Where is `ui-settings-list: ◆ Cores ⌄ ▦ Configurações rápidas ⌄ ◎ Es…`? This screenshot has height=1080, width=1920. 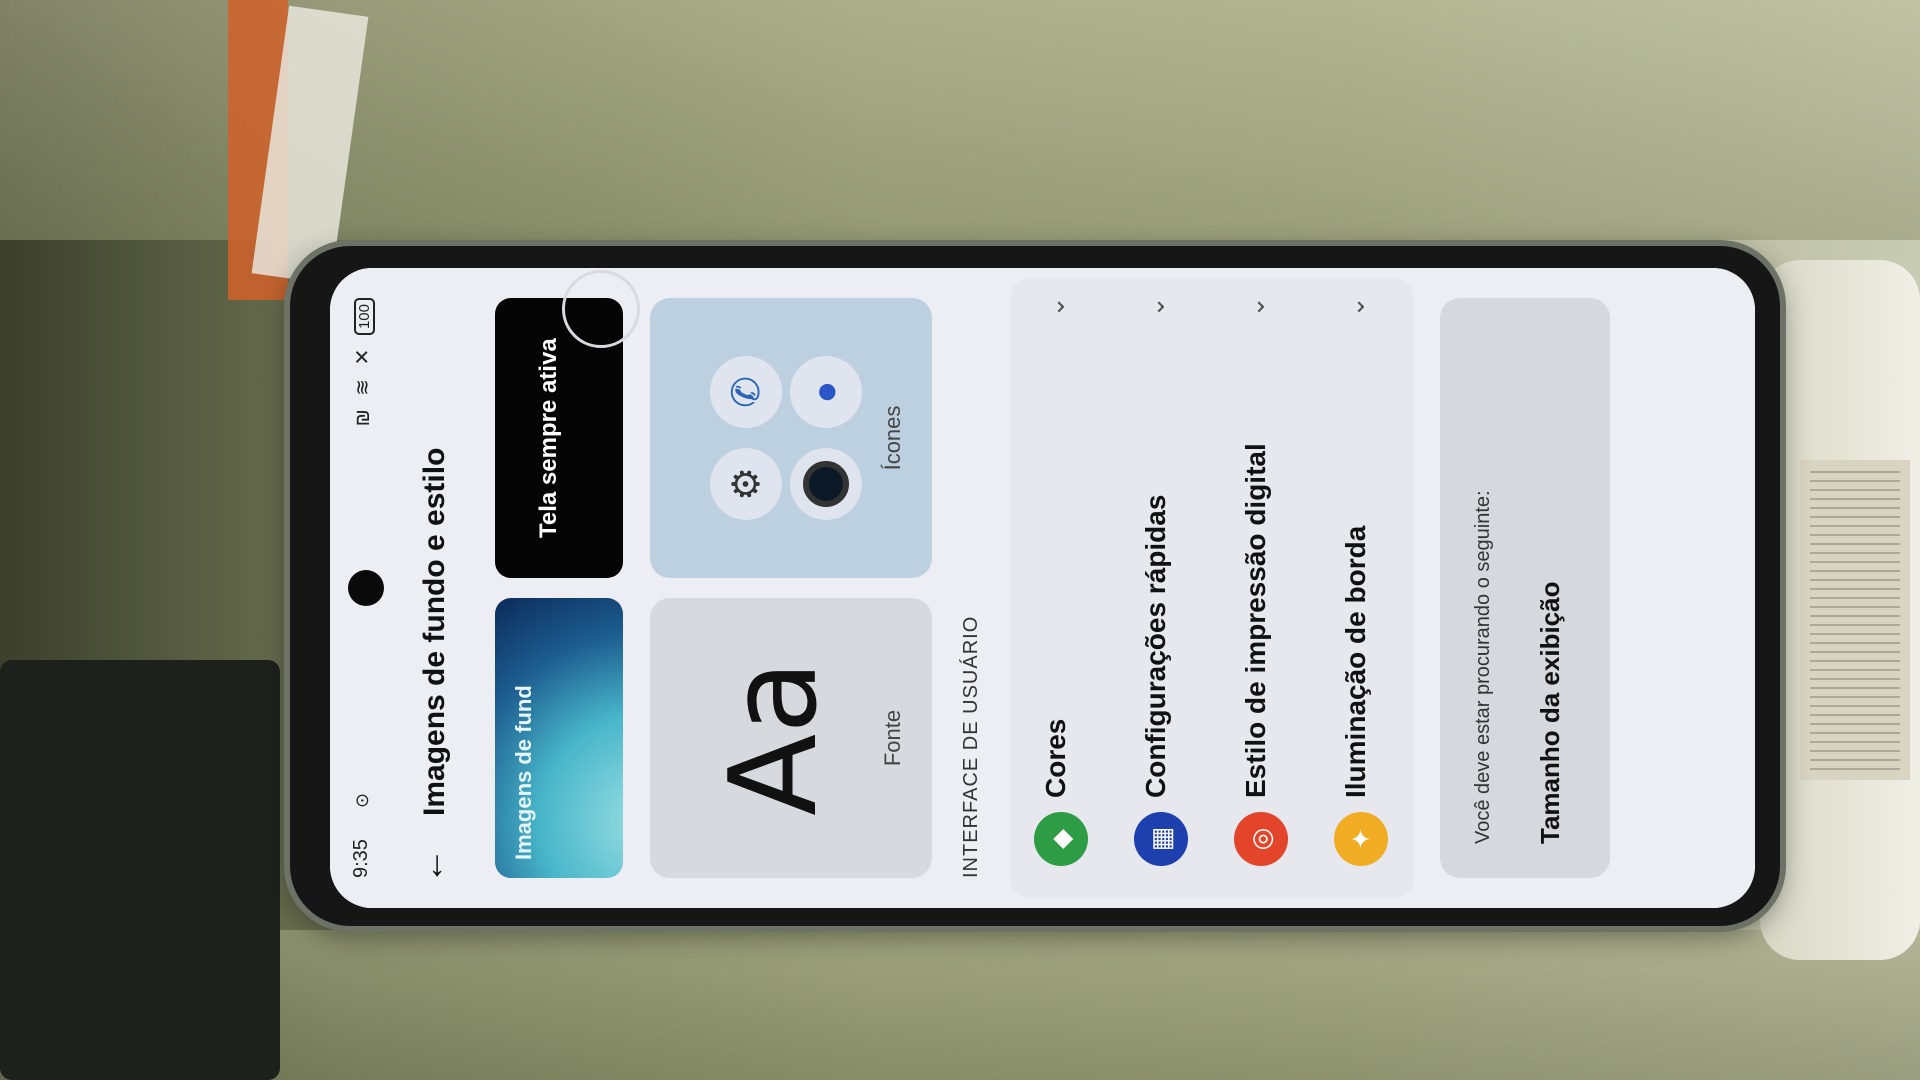
ui-settings-list: ◆ Cores ⌄ ▦ Configurações rápidas ⌄ ◎ Es… is located at coordinates (1212, 588).